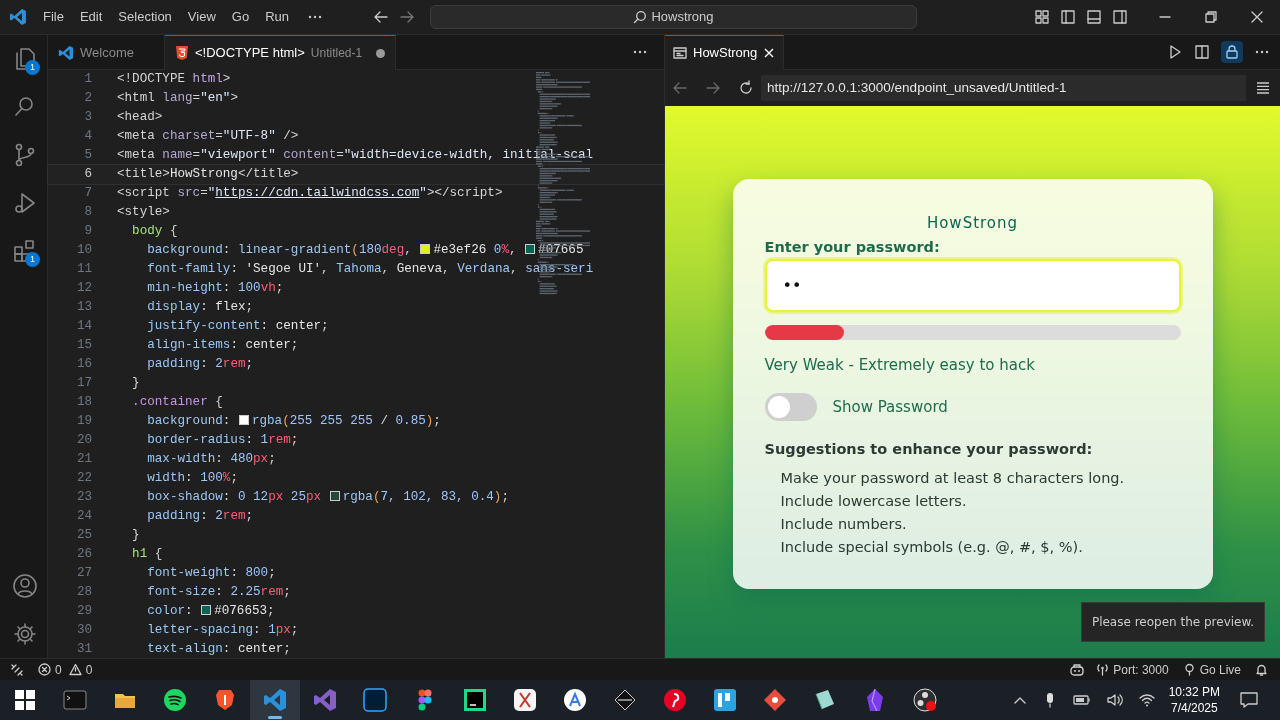 The width and height of the screenshot is (1280, 720). What do you see at coordinates (725, 52) in the screenshot?
I see `preview-tab: HowStrong` at bounding box center [725, 52].